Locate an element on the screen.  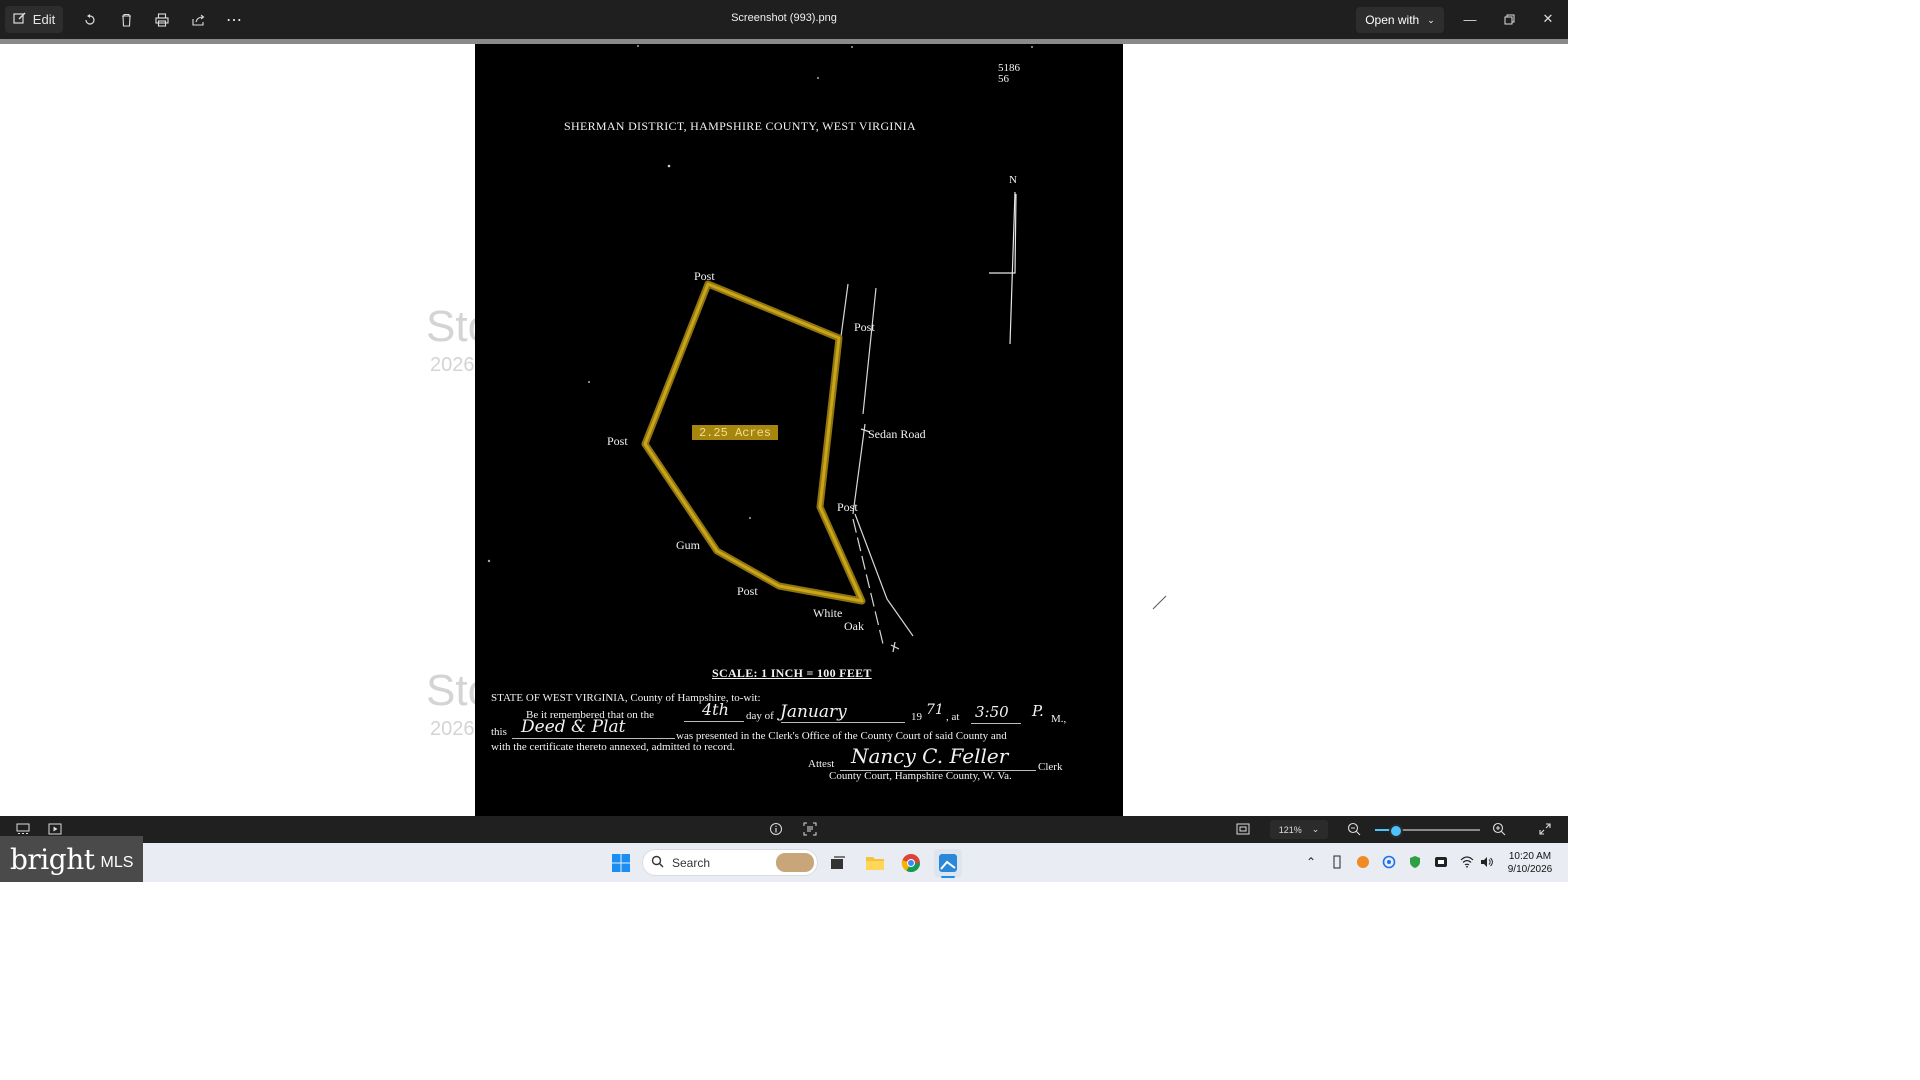
open-with-label: Open with is located at coordinates (1392, 20).